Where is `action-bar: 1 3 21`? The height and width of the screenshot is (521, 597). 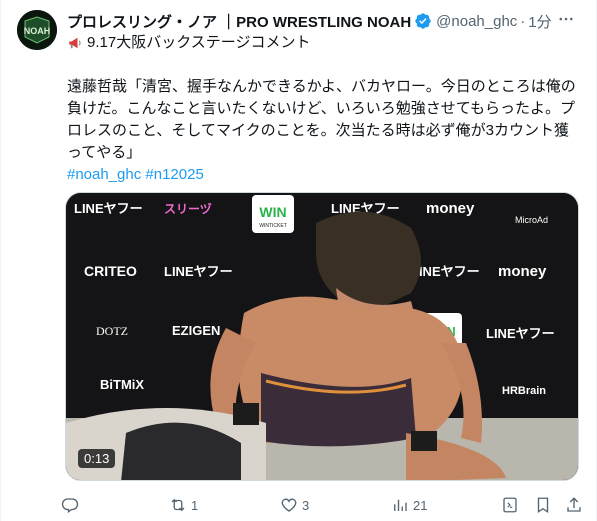 action-bar: 1 3 21 is located at coordinates (323, 505).